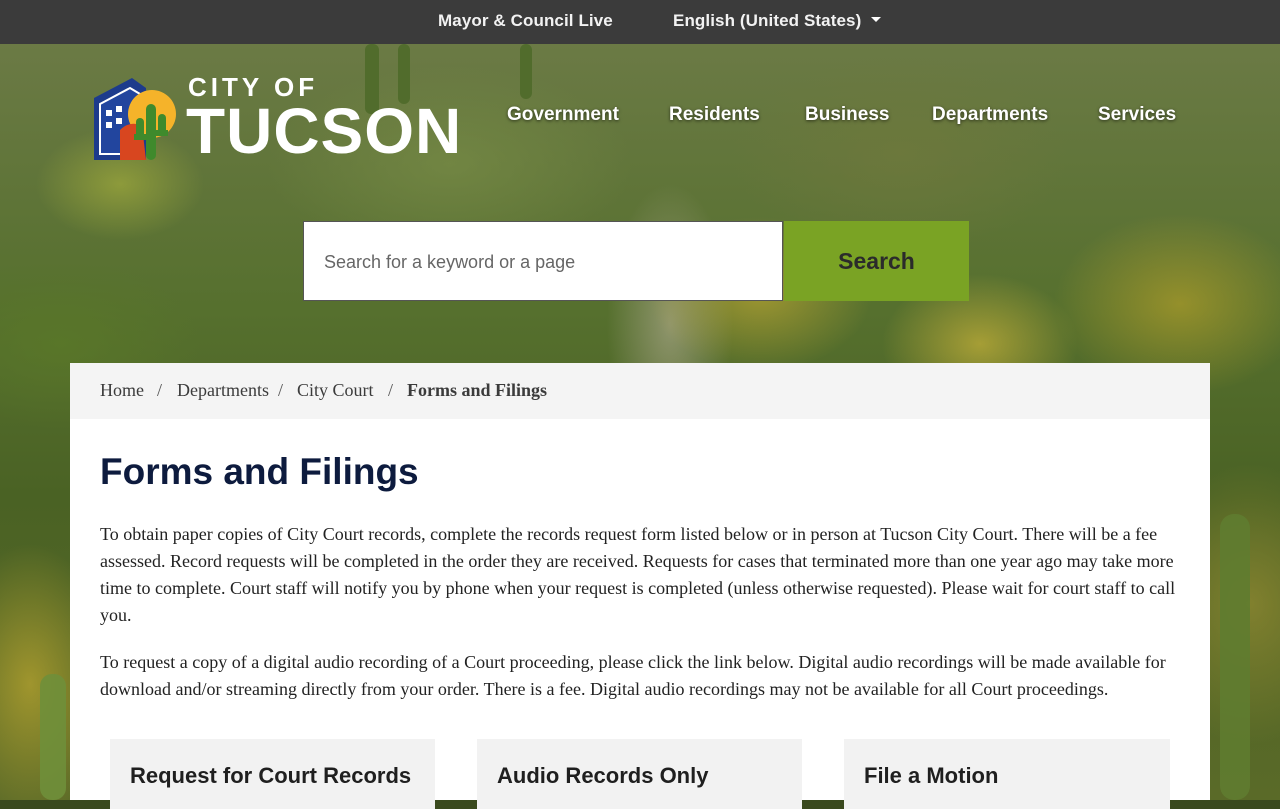 Image resolution: width=1280 pixels, height=809 pixels. I want to click on search-input: Search for a keyword or a page, so click(543, 261).